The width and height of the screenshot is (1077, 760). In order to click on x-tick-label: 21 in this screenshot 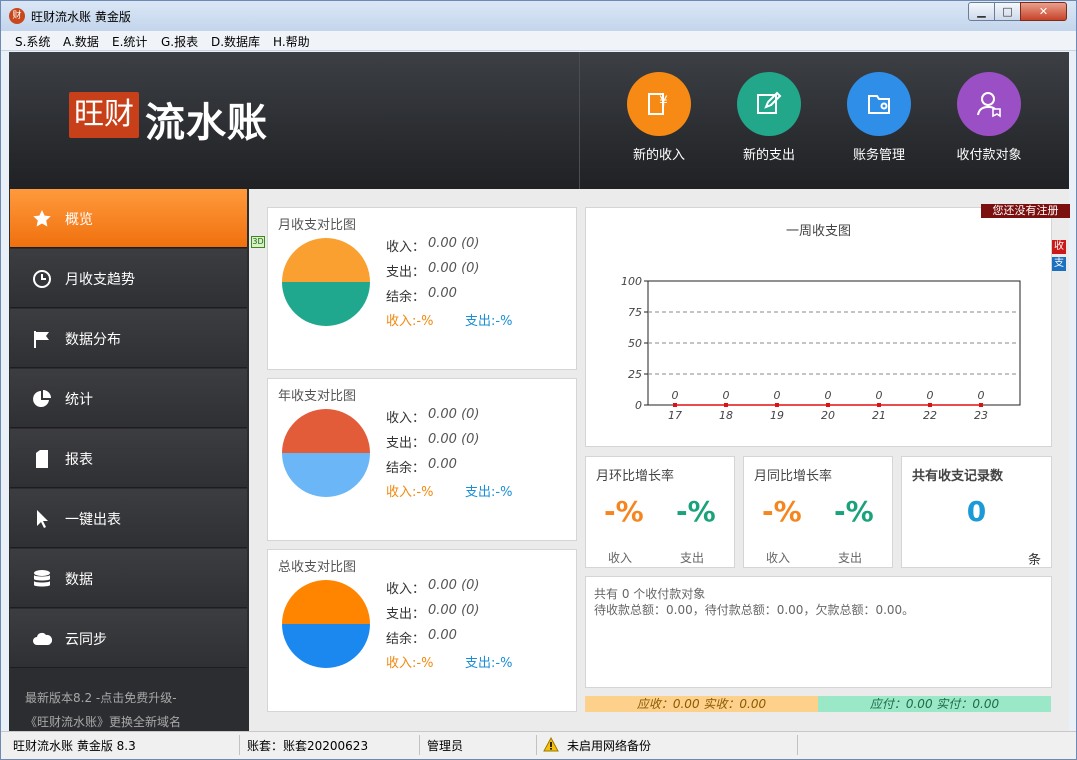, I will do `click(879, 415)`.